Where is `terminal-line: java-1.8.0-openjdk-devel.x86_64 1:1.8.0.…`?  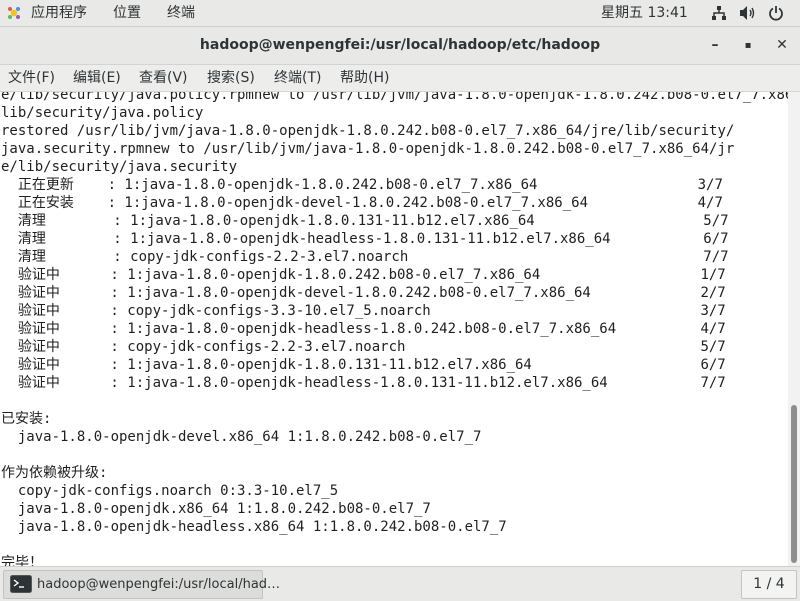 terminal-line: java-1.8.0-openjdk-devel.x86_64 1:1.8.0.… is located at coordinates (241, 437).